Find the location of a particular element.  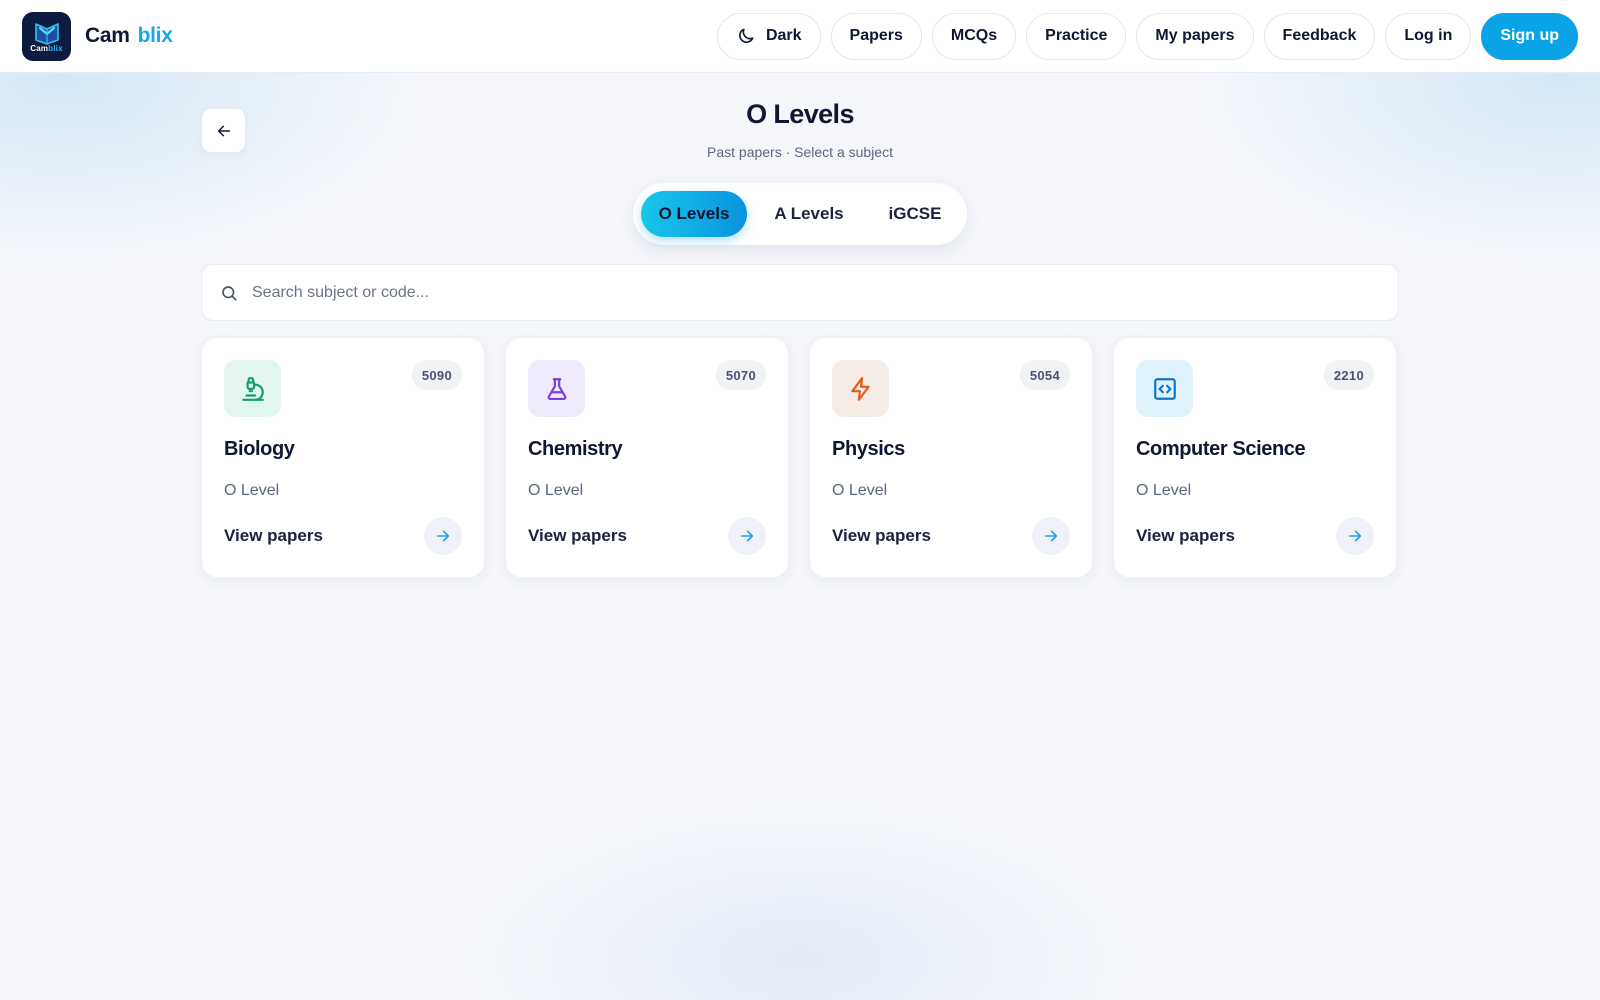

search-input is located at coordinates (802, 292).